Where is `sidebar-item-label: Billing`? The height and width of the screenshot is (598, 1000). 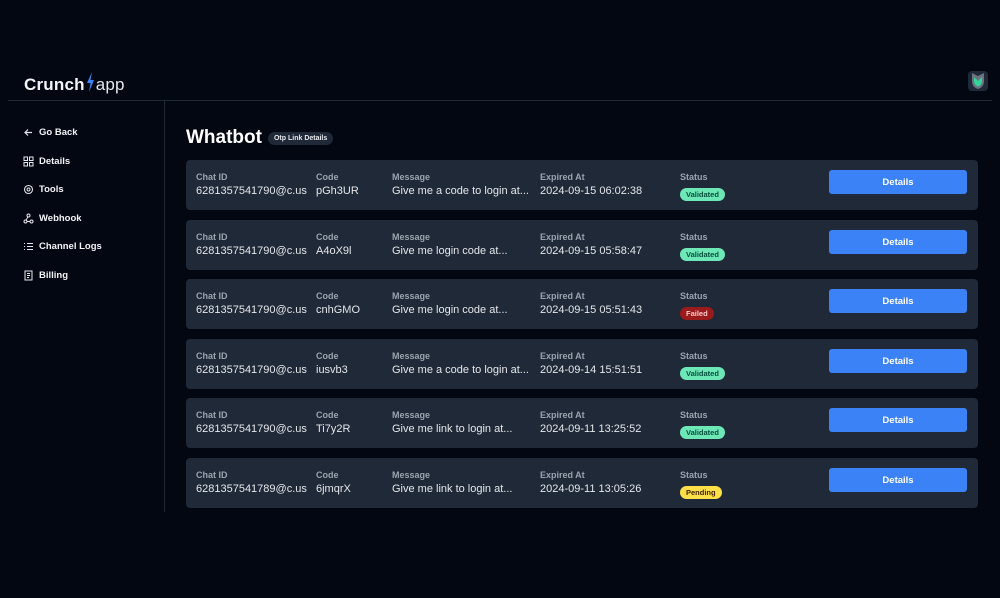
sidebar-item-label: Billing is located at coordinates (54, 275).